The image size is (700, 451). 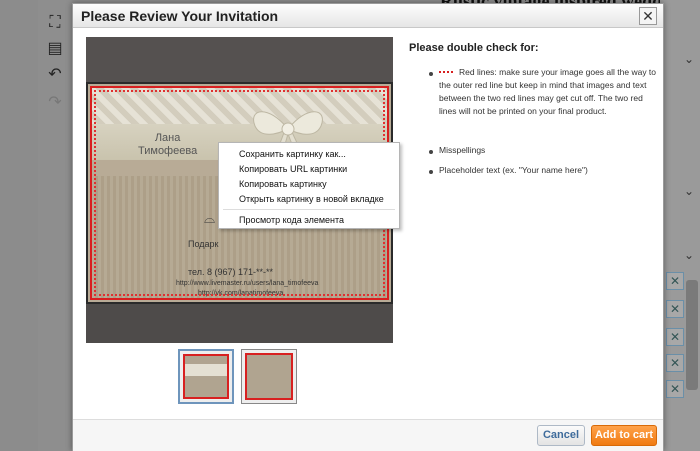 What do you see at coordinates (368, 16) in the screenshot?
I see `dialog-header: Please Review Your Invitation ✕` at bounding box center [368, 16].